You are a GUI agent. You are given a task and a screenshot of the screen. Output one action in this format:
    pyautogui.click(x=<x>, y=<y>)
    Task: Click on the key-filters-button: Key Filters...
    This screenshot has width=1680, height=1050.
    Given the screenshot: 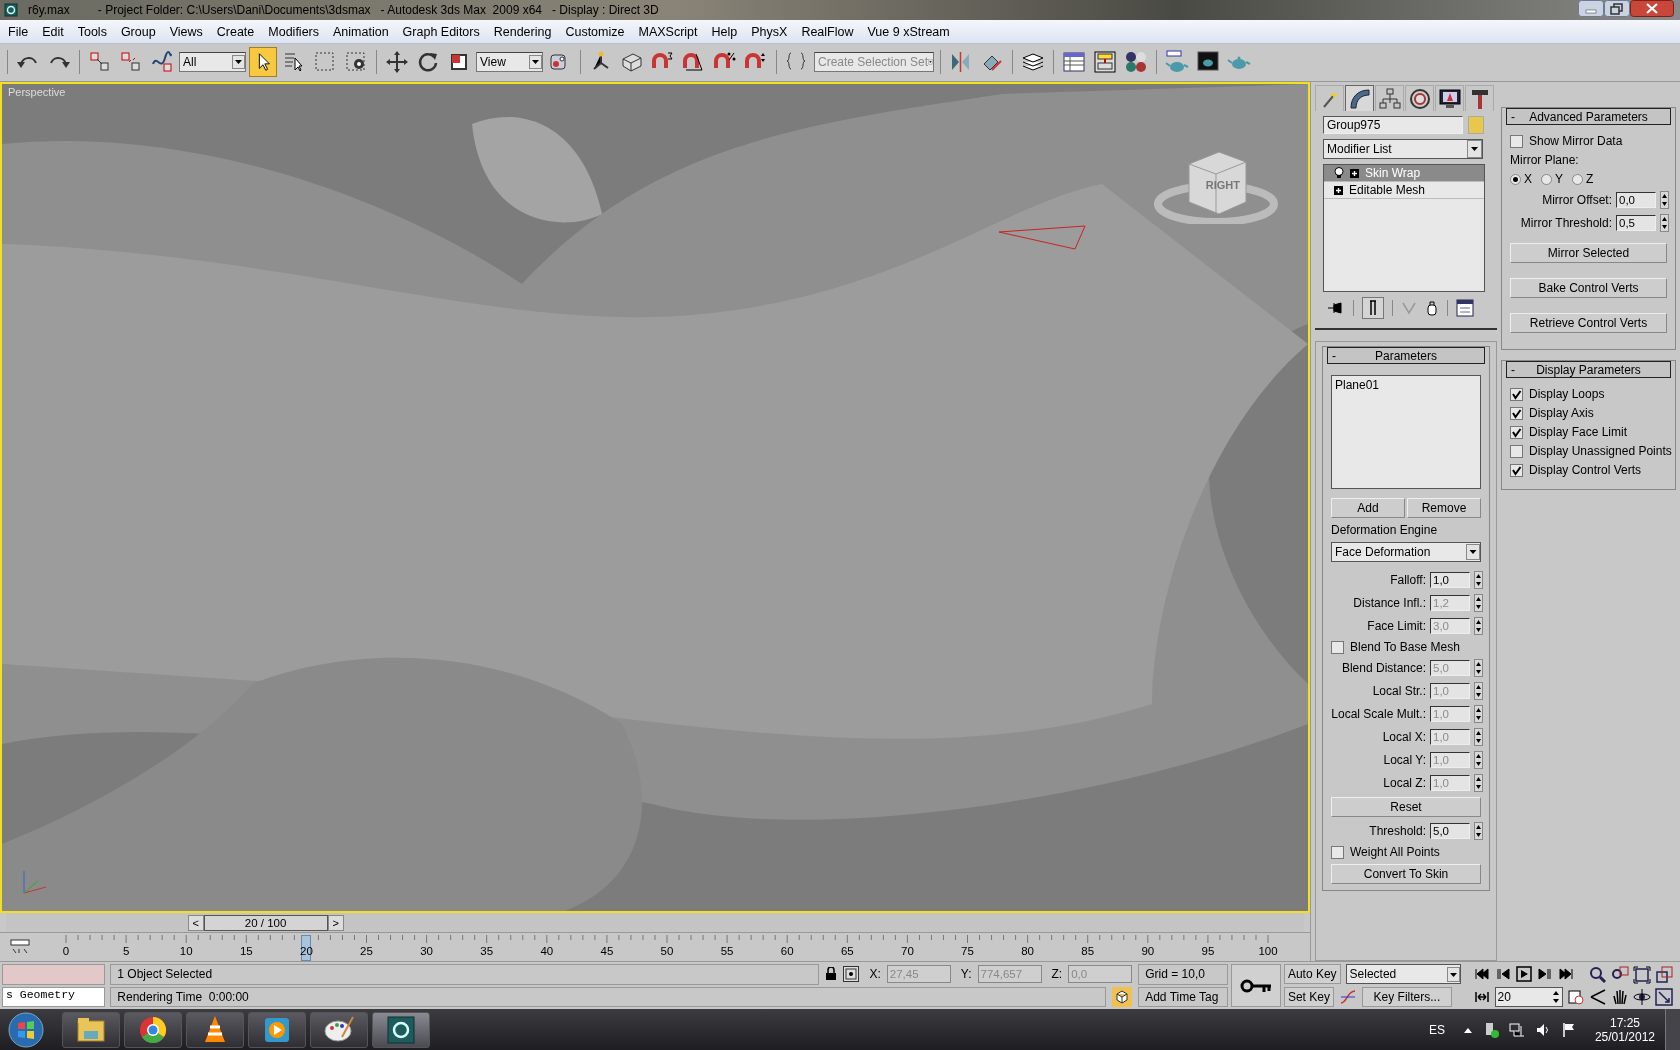 What is the action you would take?
    pyautogui.click(x=1406, y=996)
    